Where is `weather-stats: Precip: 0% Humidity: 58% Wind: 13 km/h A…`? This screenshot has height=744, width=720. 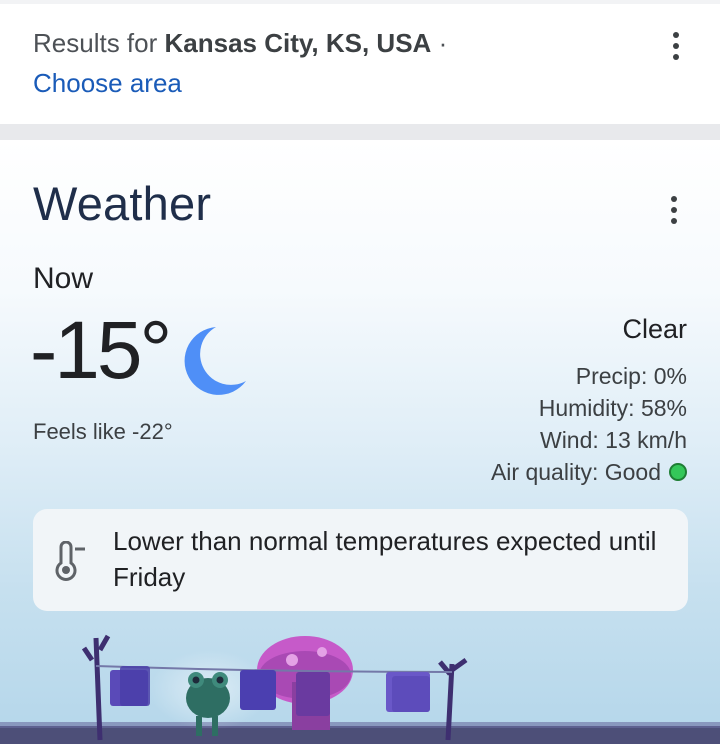 weather-stats: Precip: 0% Humidity: 58% Wind: 13 km/h A… is located at coordinates (589, 424).